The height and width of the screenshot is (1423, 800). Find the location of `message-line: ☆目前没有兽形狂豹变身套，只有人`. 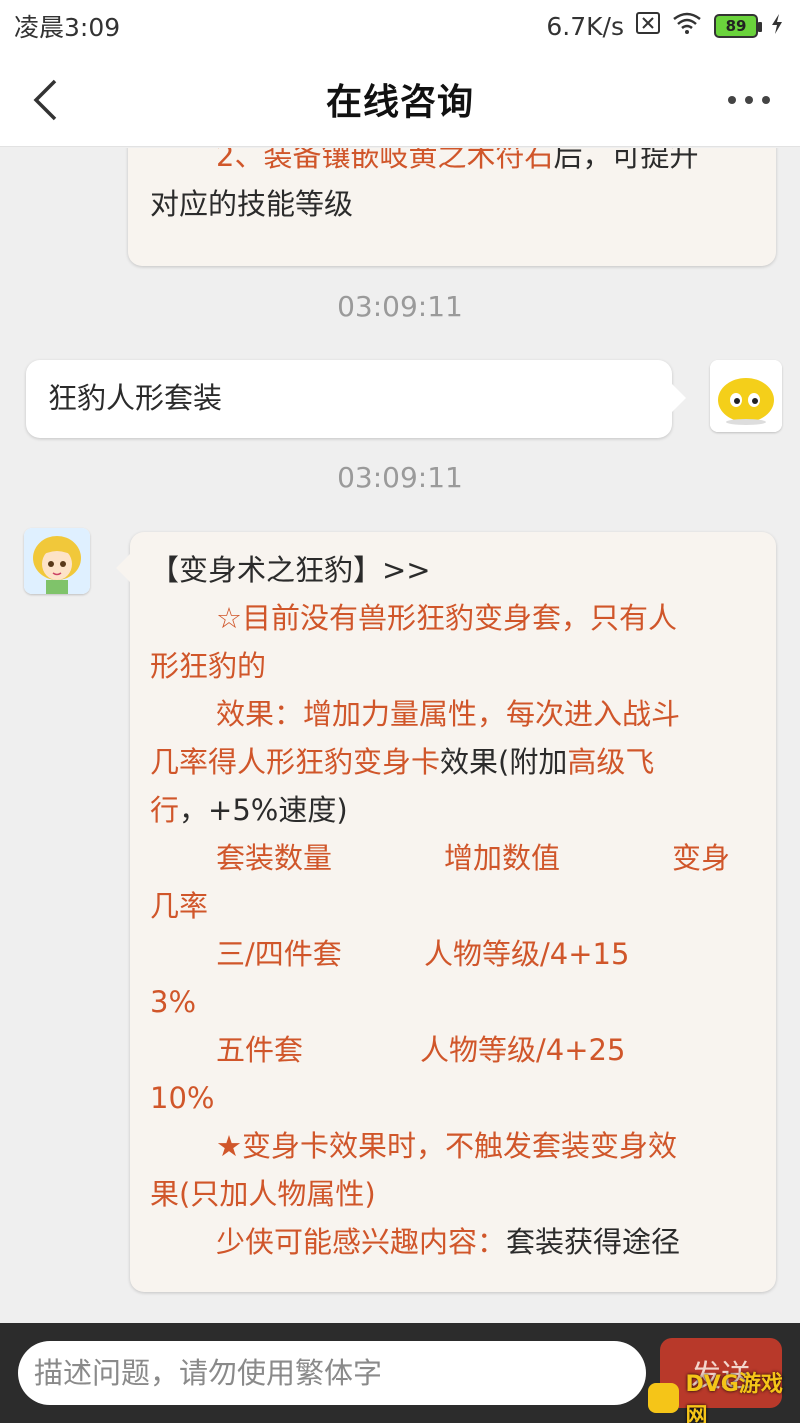

message-line: ☆目前没有兽形狂豹变身套，只有人 is located at coordinates (446, 618).